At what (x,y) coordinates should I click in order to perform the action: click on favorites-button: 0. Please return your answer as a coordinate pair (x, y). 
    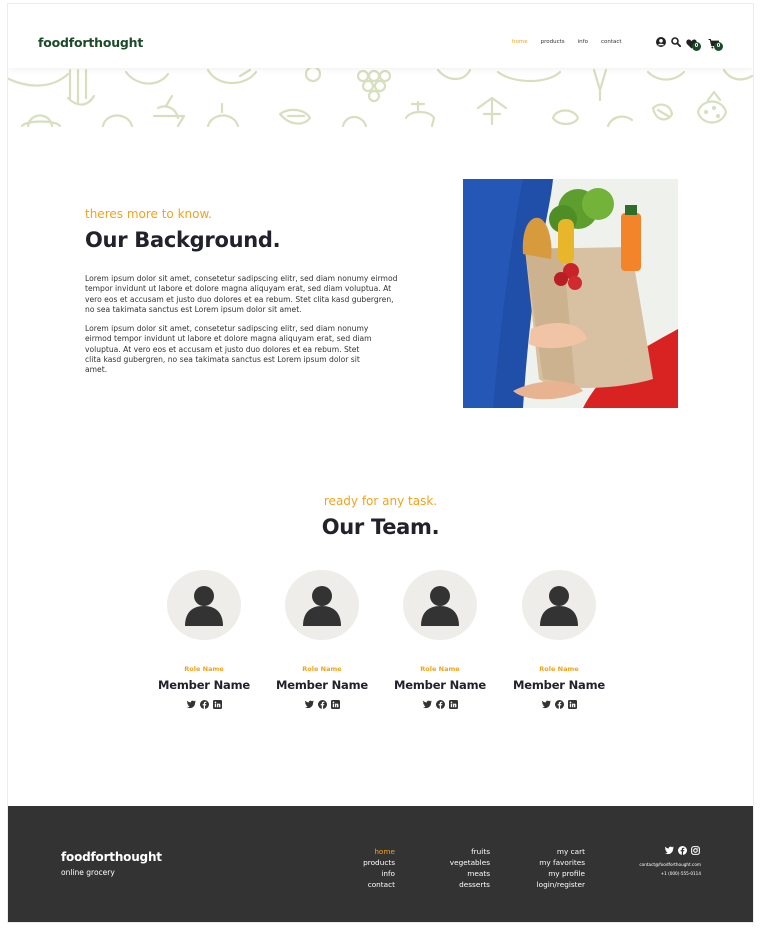
    Looking at the image, I should click on (693, 43).